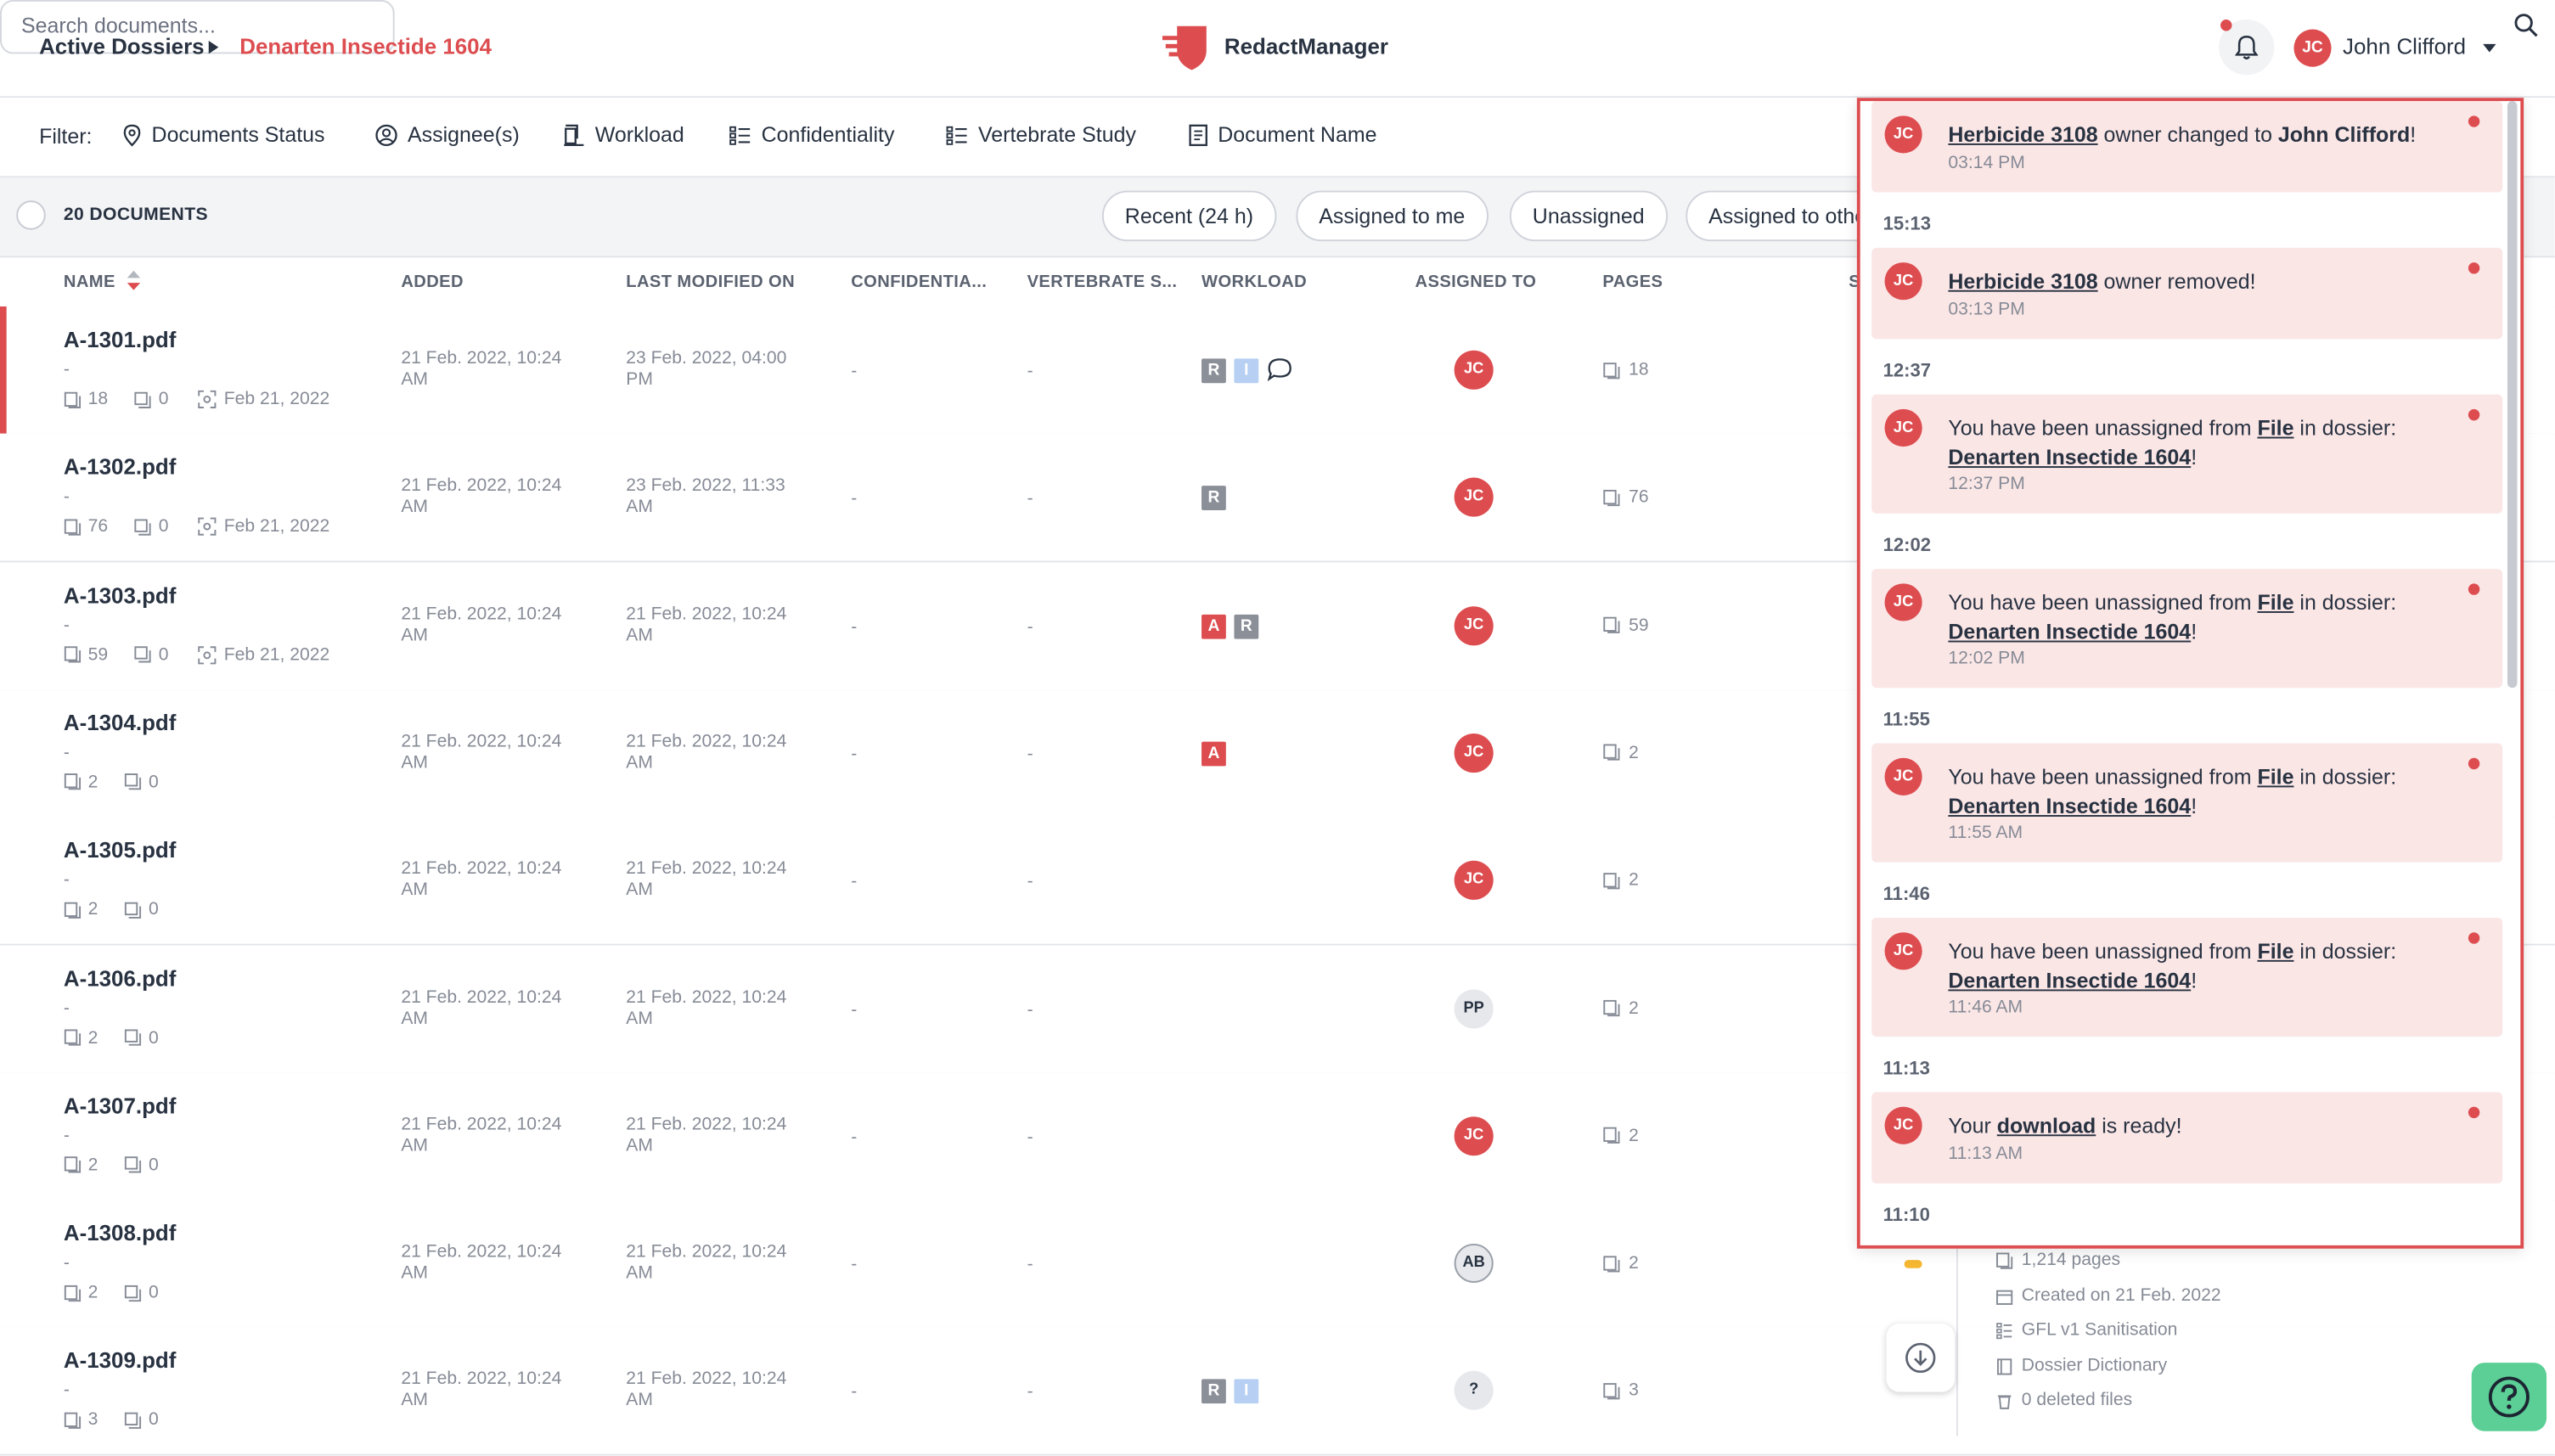 Image resolution: width=2555 pixels, height=1456 pixels. What do you see at coordinates (1254, 282) in the screenshot?
I see `column-workload: WORKLOAD` at bounding box center [1254, 282].